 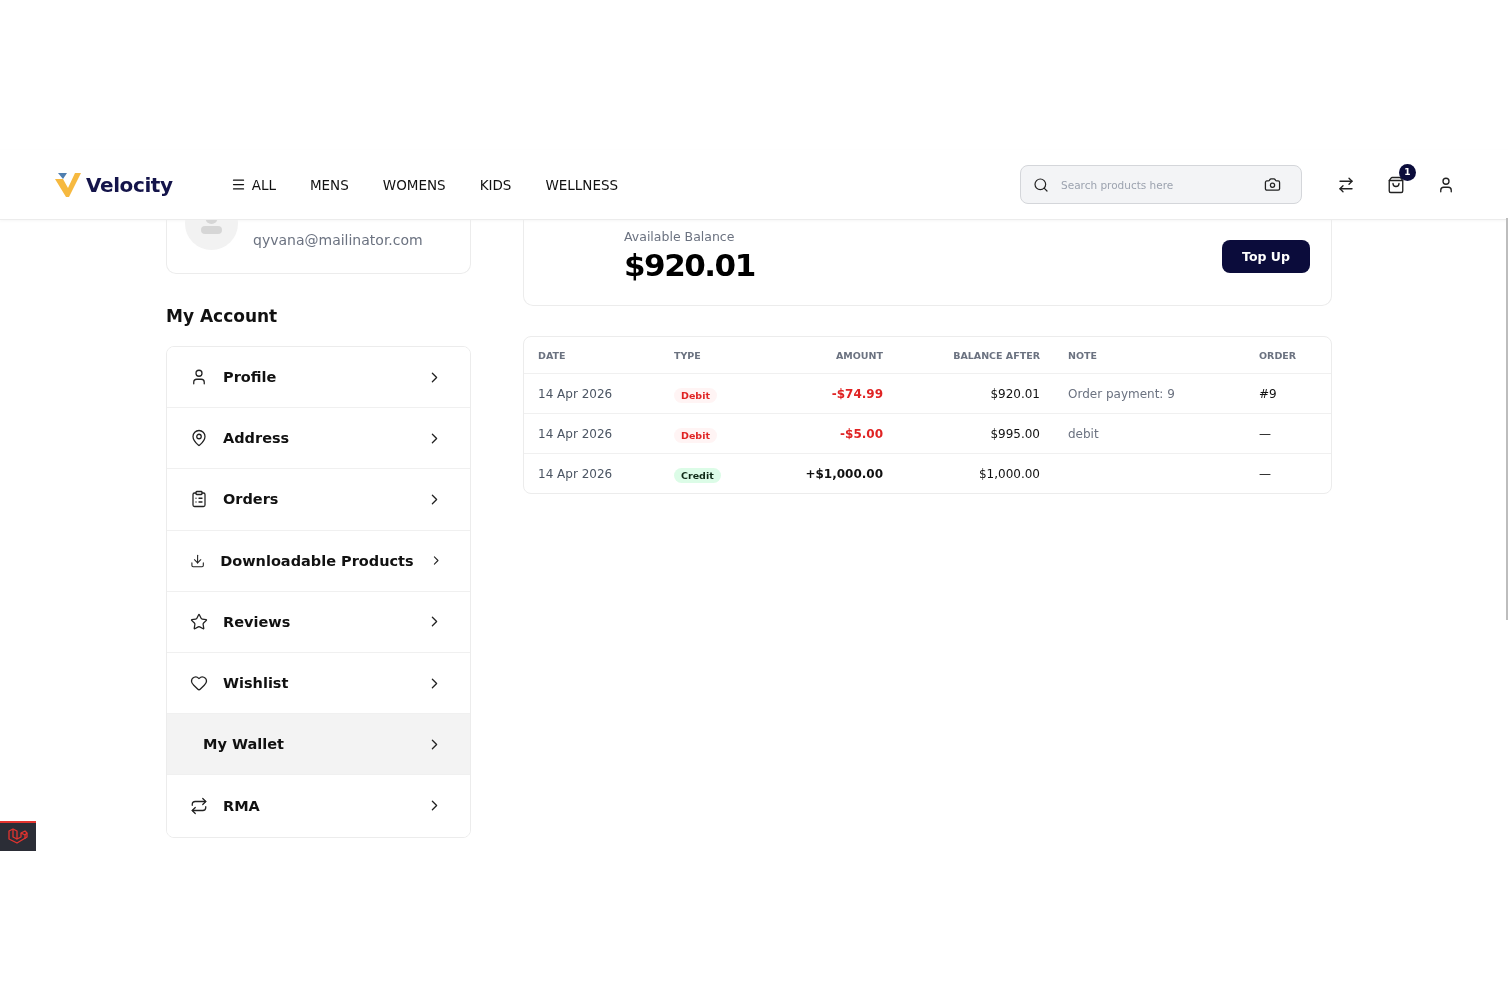 What do you see at coordinates (996, 355) in the screenshot?
I see `column-header: BALANCE AFTER` at bounding box center [996, 355].